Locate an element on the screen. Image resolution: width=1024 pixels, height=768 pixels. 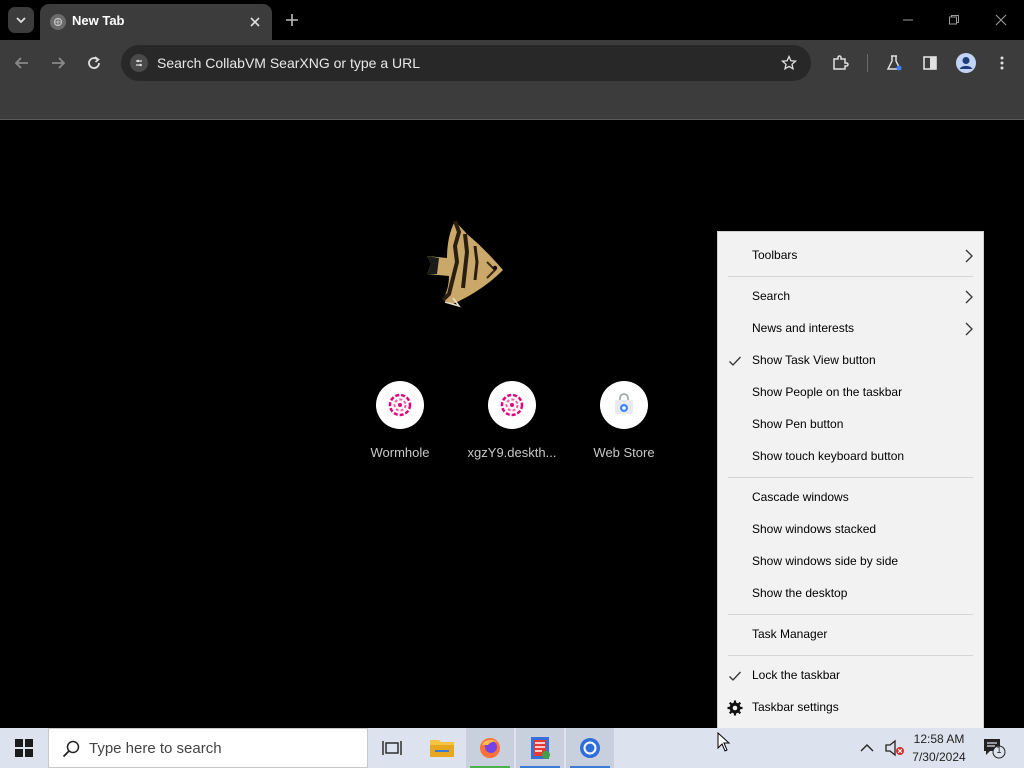
menu-item-show-pen-button: Show Pen button is located at coordinates (850, 425).